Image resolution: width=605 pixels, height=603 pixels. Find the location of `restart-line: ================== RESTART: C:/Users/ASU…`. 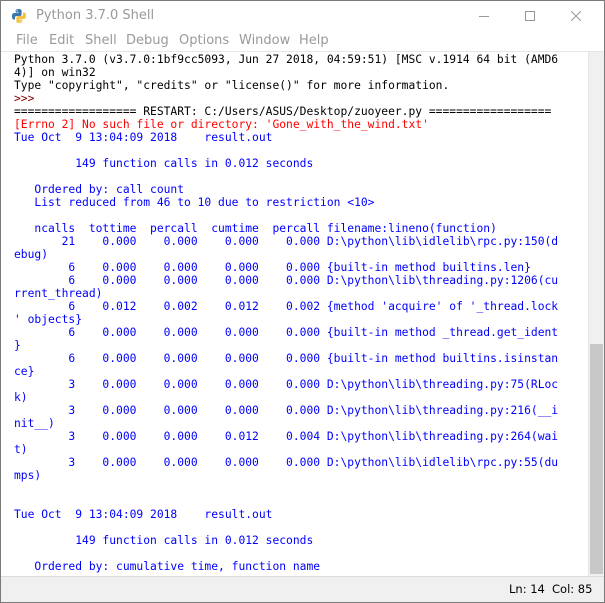

restart-line: ================== RESTART: C:/Users/ASU… is located at coordinates (283, 111).